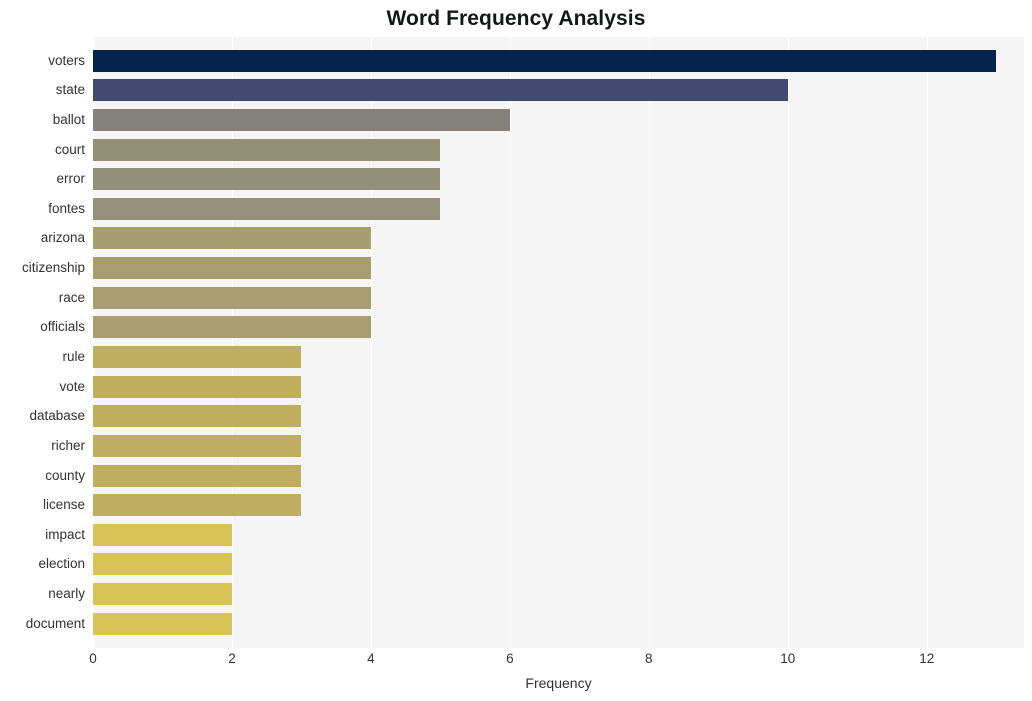 This screenshot has width=1032, height=701. I want to click on x-axis-tick-labels: 0 2 4 6 8 10 12, so click(516, 661).